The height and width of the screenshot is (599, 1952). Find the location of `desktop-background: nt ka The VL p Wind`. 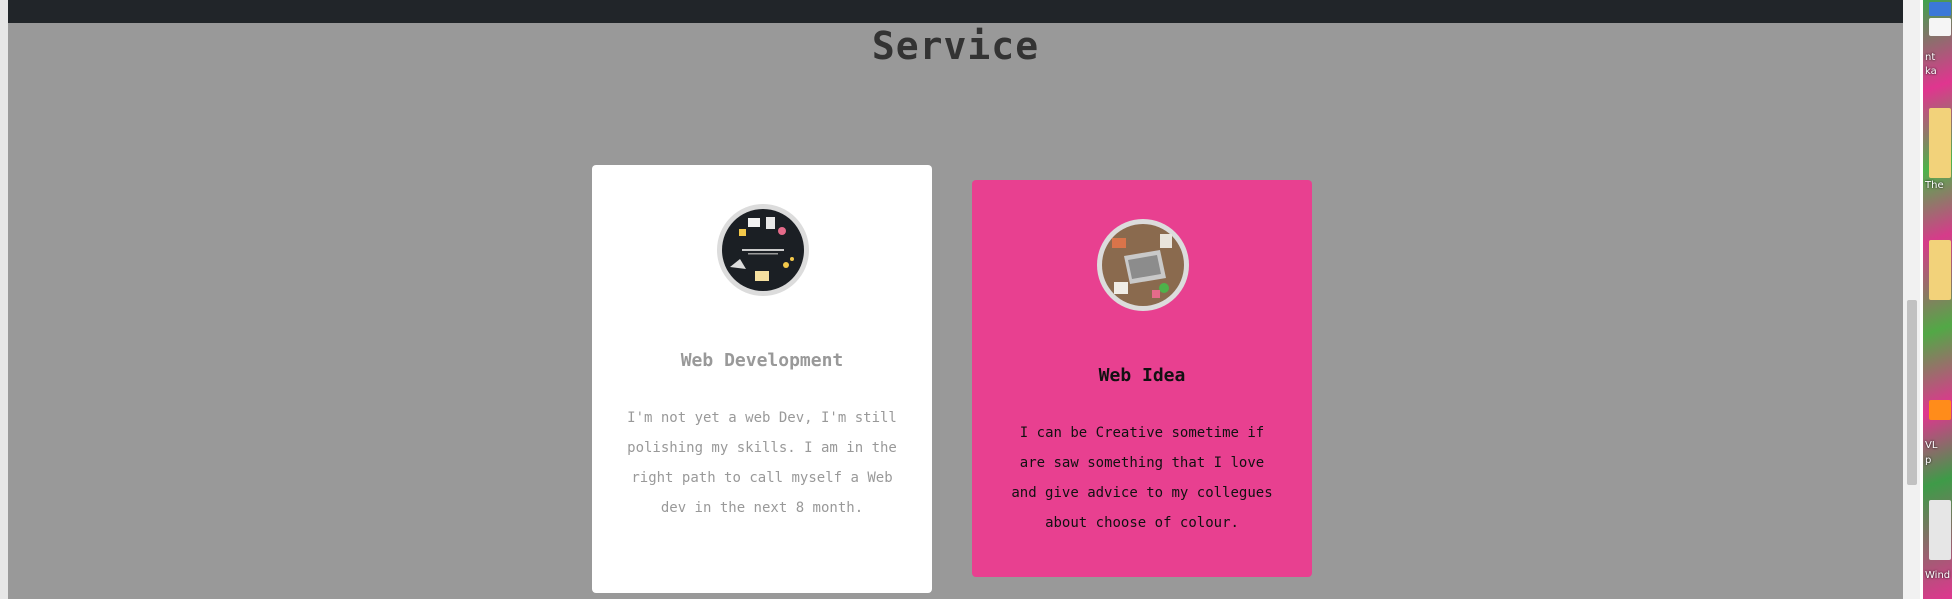

desktop-background: nt ka The VL p Wind is located at coordinates (1937, 299).